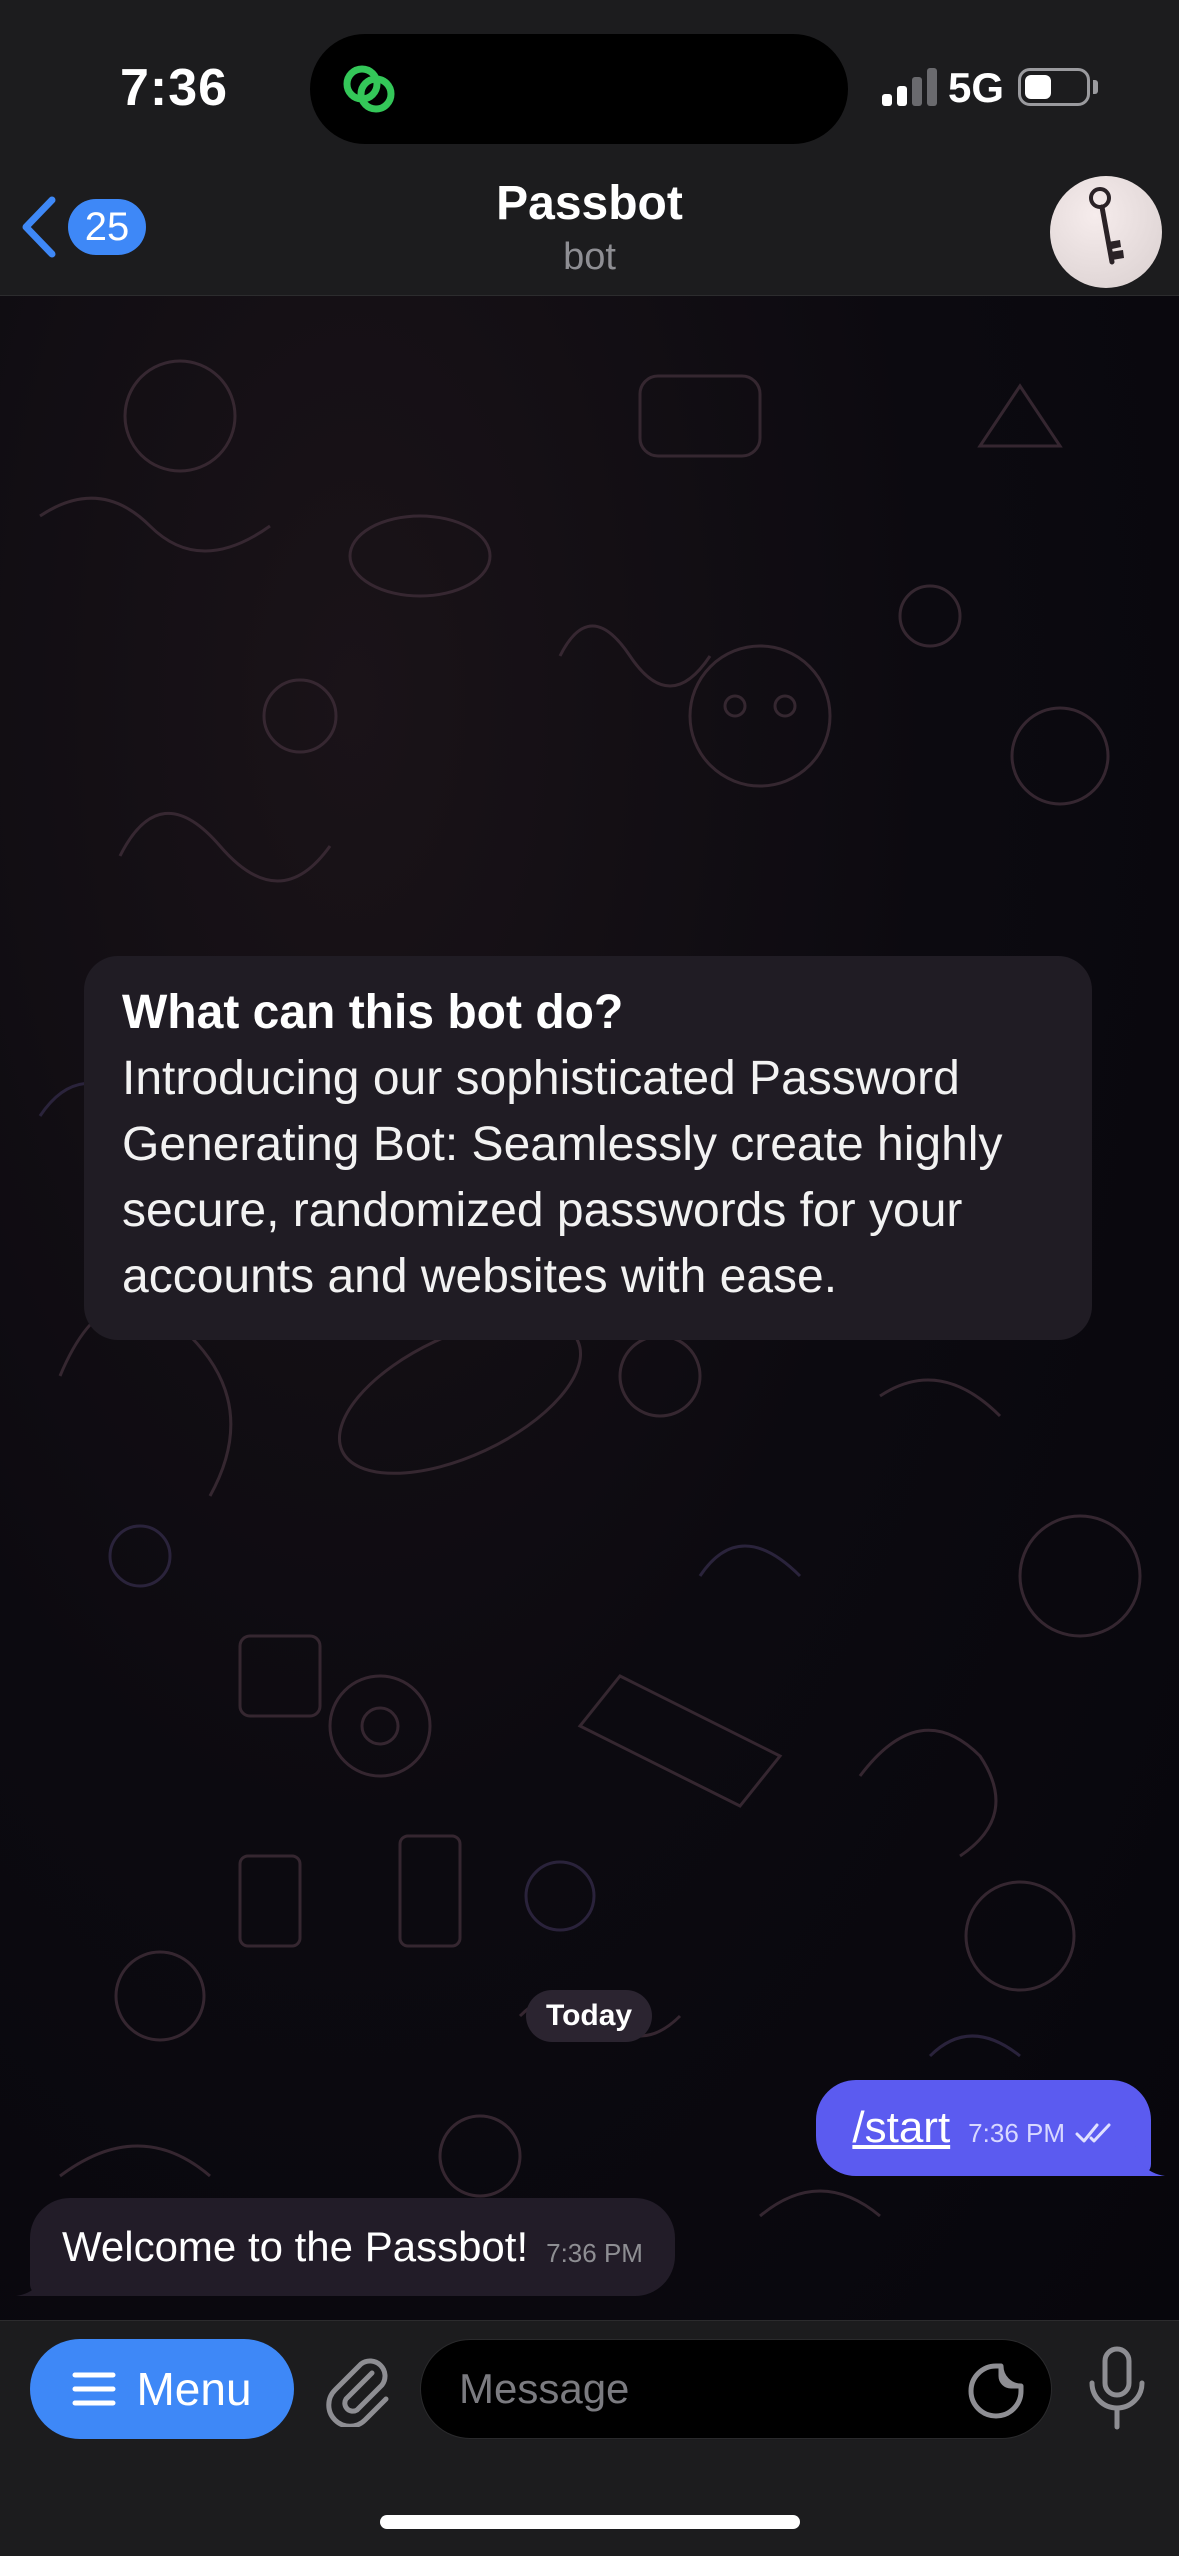 This screenshot has width=1179, height=2556. Describe the element at coordinates (589, 257) in the screenshot. I see `chat-subtitle: bot` at that location.